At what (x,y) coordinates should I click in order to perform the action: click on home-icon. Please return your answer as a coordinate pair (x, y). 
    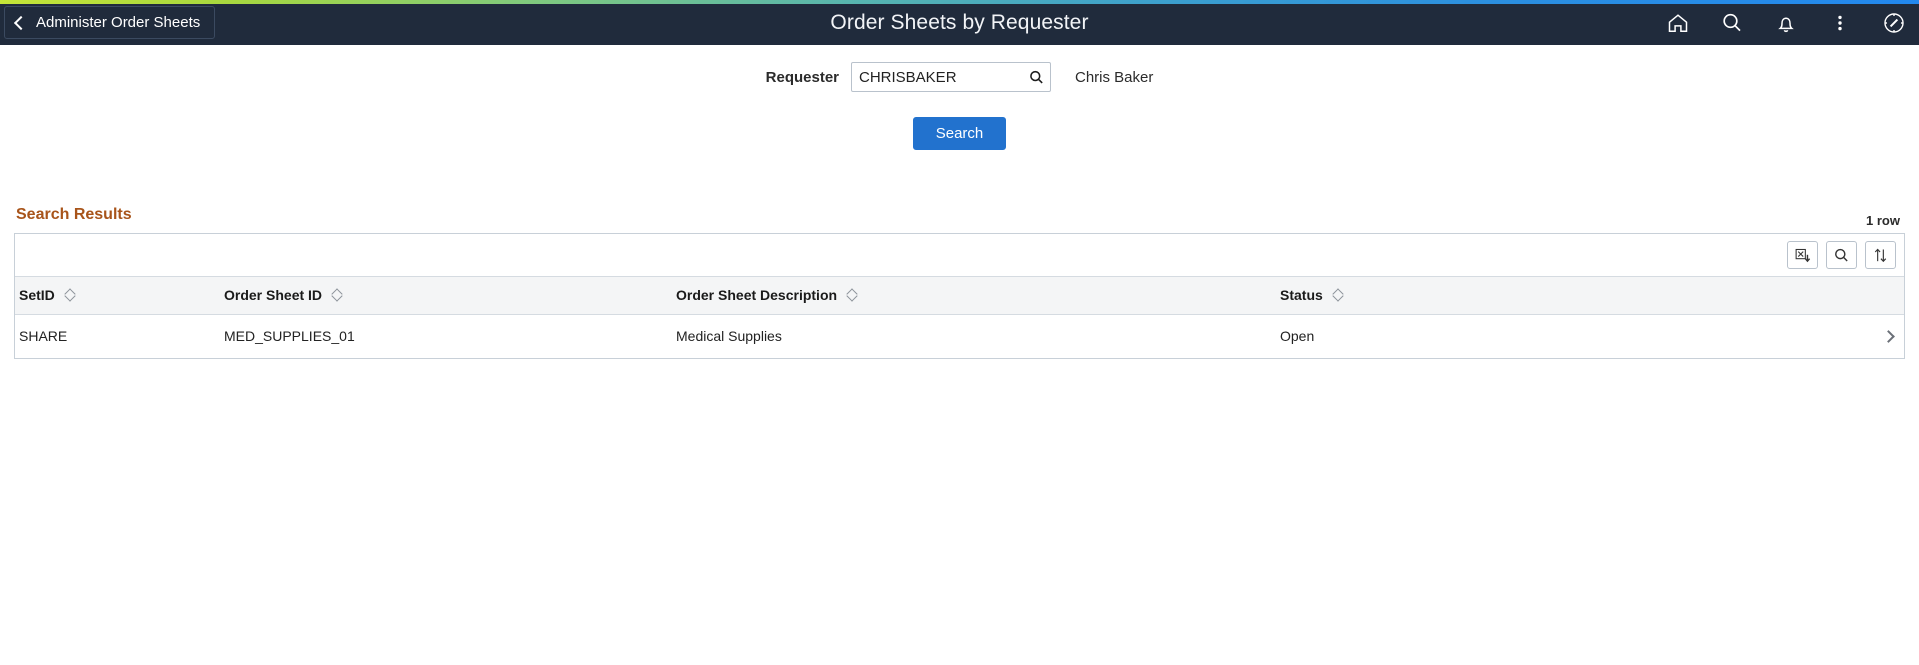
    Looking at the image, I should click on (1678, 23).